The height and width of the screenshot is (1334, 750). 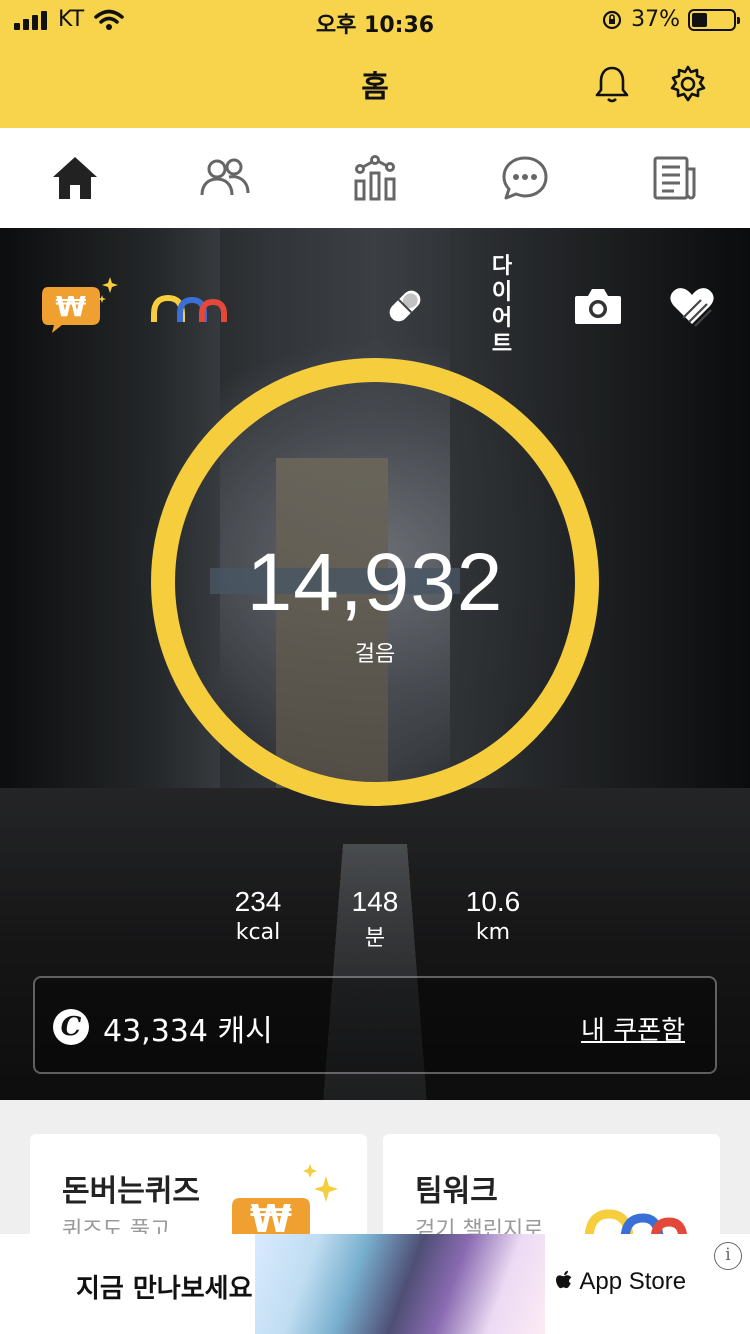 What do you see at coordinates (375, 582) in the screenshot?
I see `step-count: 14,932` at bounding box center [375, 582].